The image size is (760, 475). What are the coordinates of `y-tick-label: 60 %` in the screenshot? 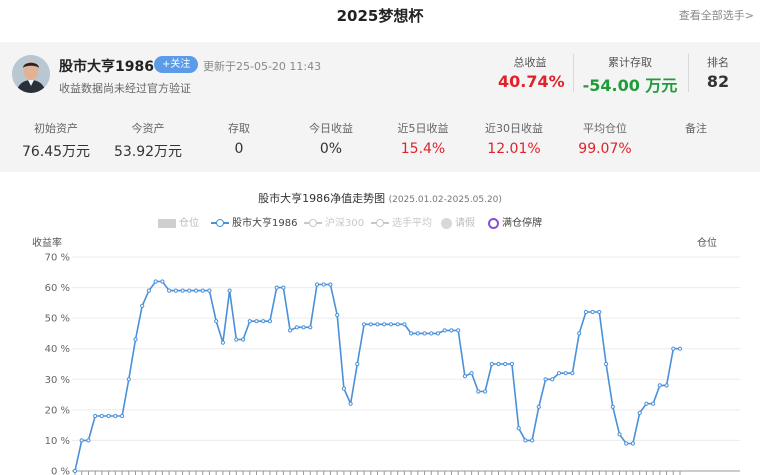 It's located at (57, 288).